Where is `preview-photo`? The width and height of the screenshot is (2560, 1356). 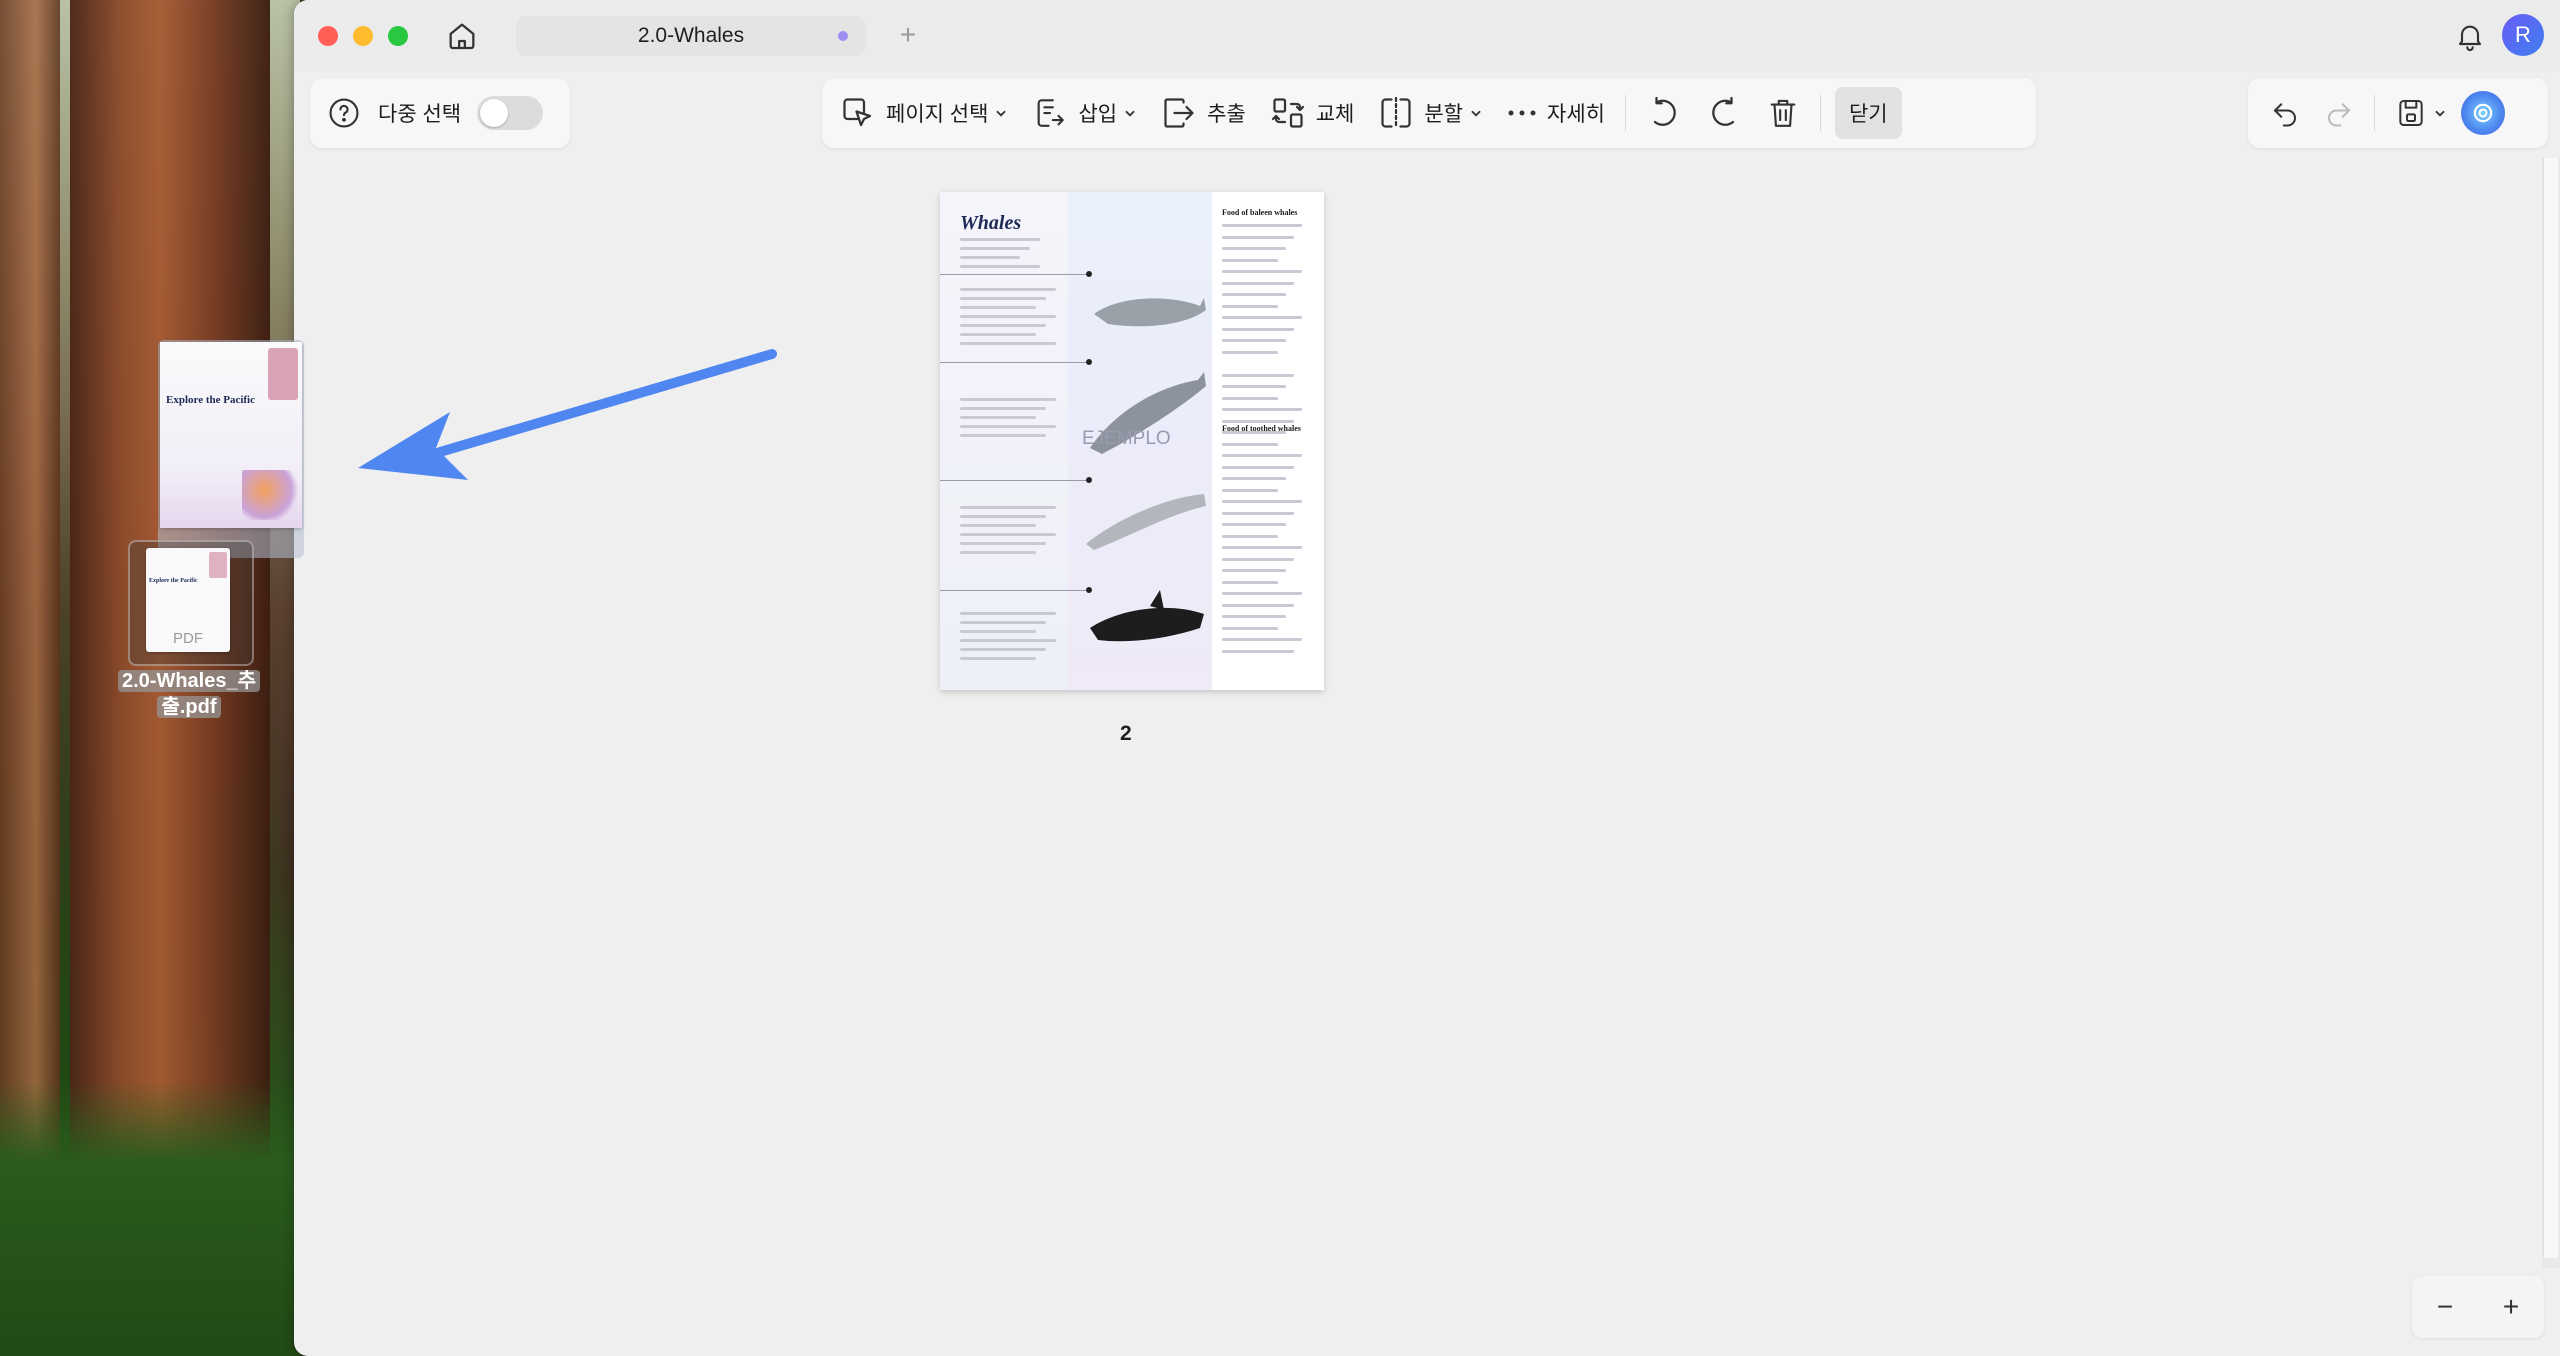
preview-photo is located at coordinates (283, 374).